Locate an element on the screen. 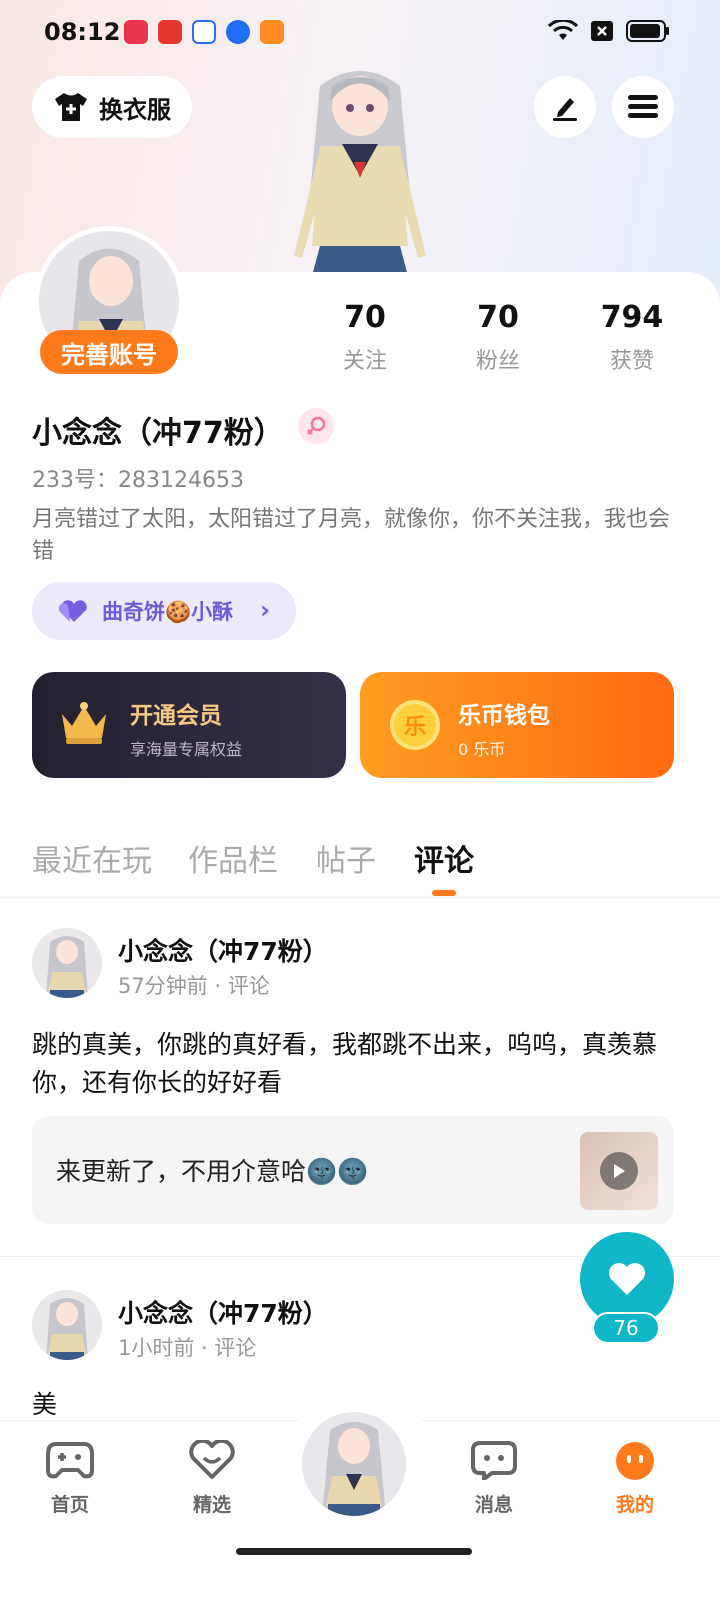 This screenshot has width=720, height=1600. menu-icon is located at coordinates (643, 106).